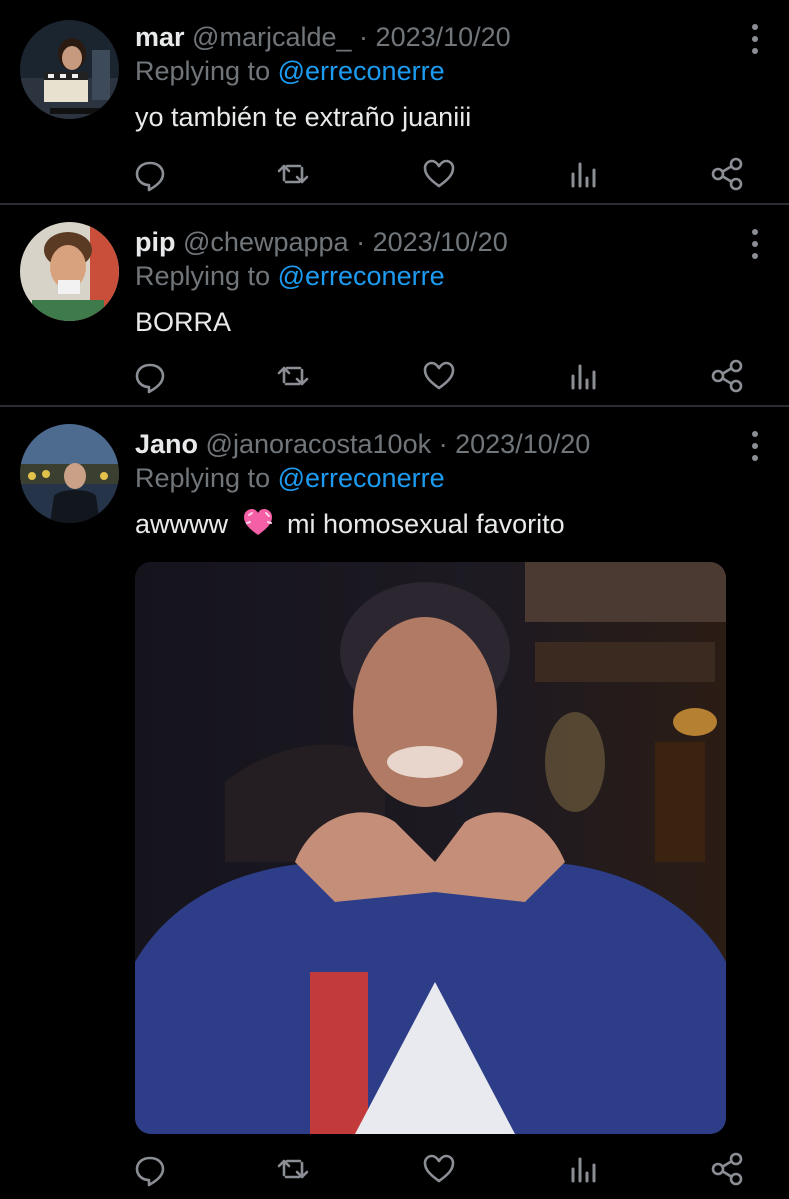  What do you see at coordinates (271, 37) in the screenshot?
I see `user-handle: @marjcalde_` at bounding box center [271, 37].